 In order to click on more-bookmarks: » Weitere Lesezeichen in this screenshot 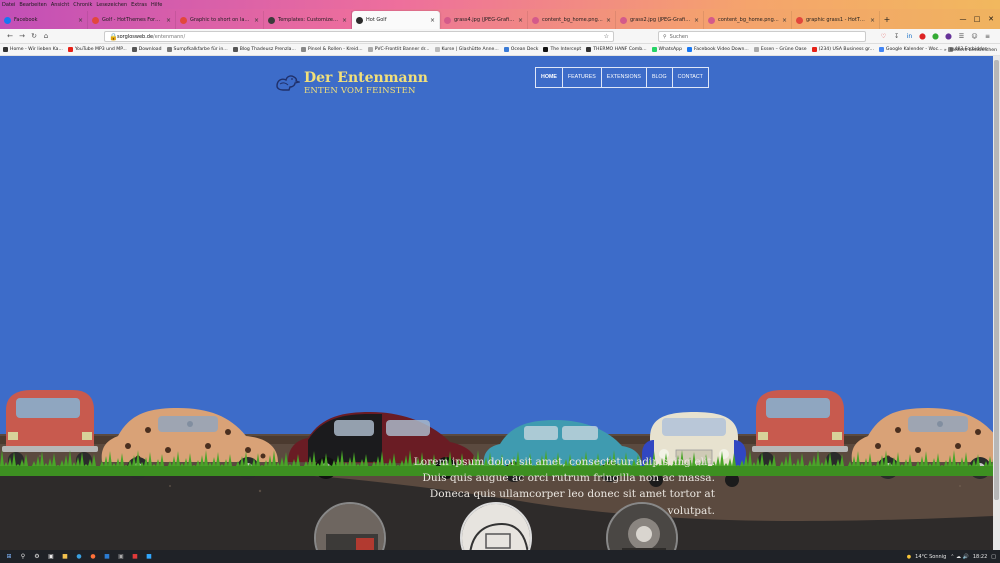, I will do `click(970, 49)`.